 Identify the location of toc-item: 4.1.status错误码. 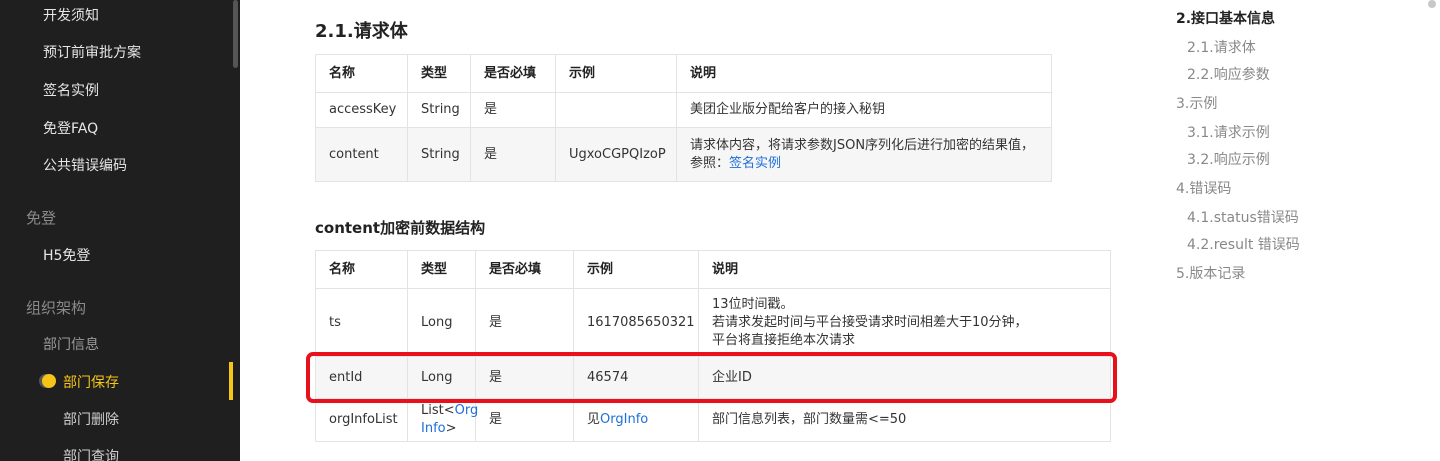
(1243, 217).